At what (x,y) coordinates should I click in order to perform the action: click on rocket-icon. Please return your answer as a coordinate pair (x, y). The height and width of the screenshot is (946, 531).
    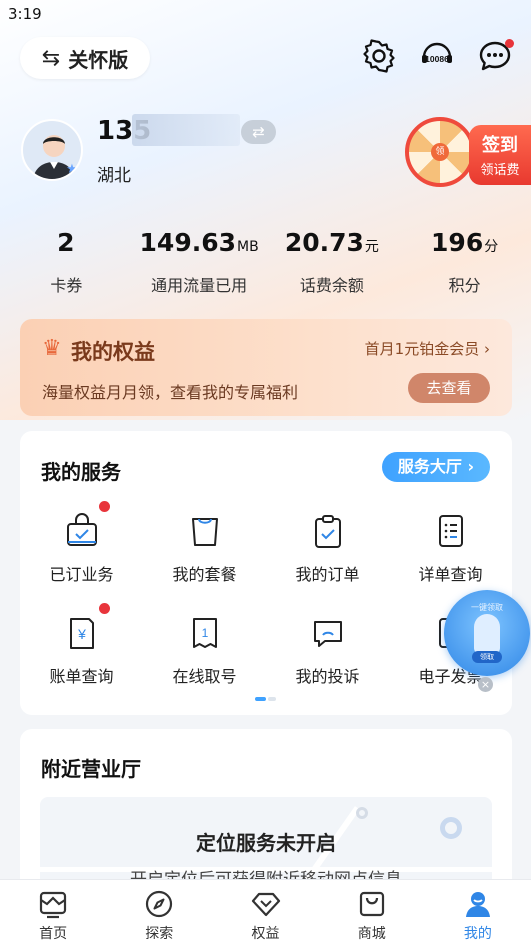
    Looking at the image, I should click on (487, 634).